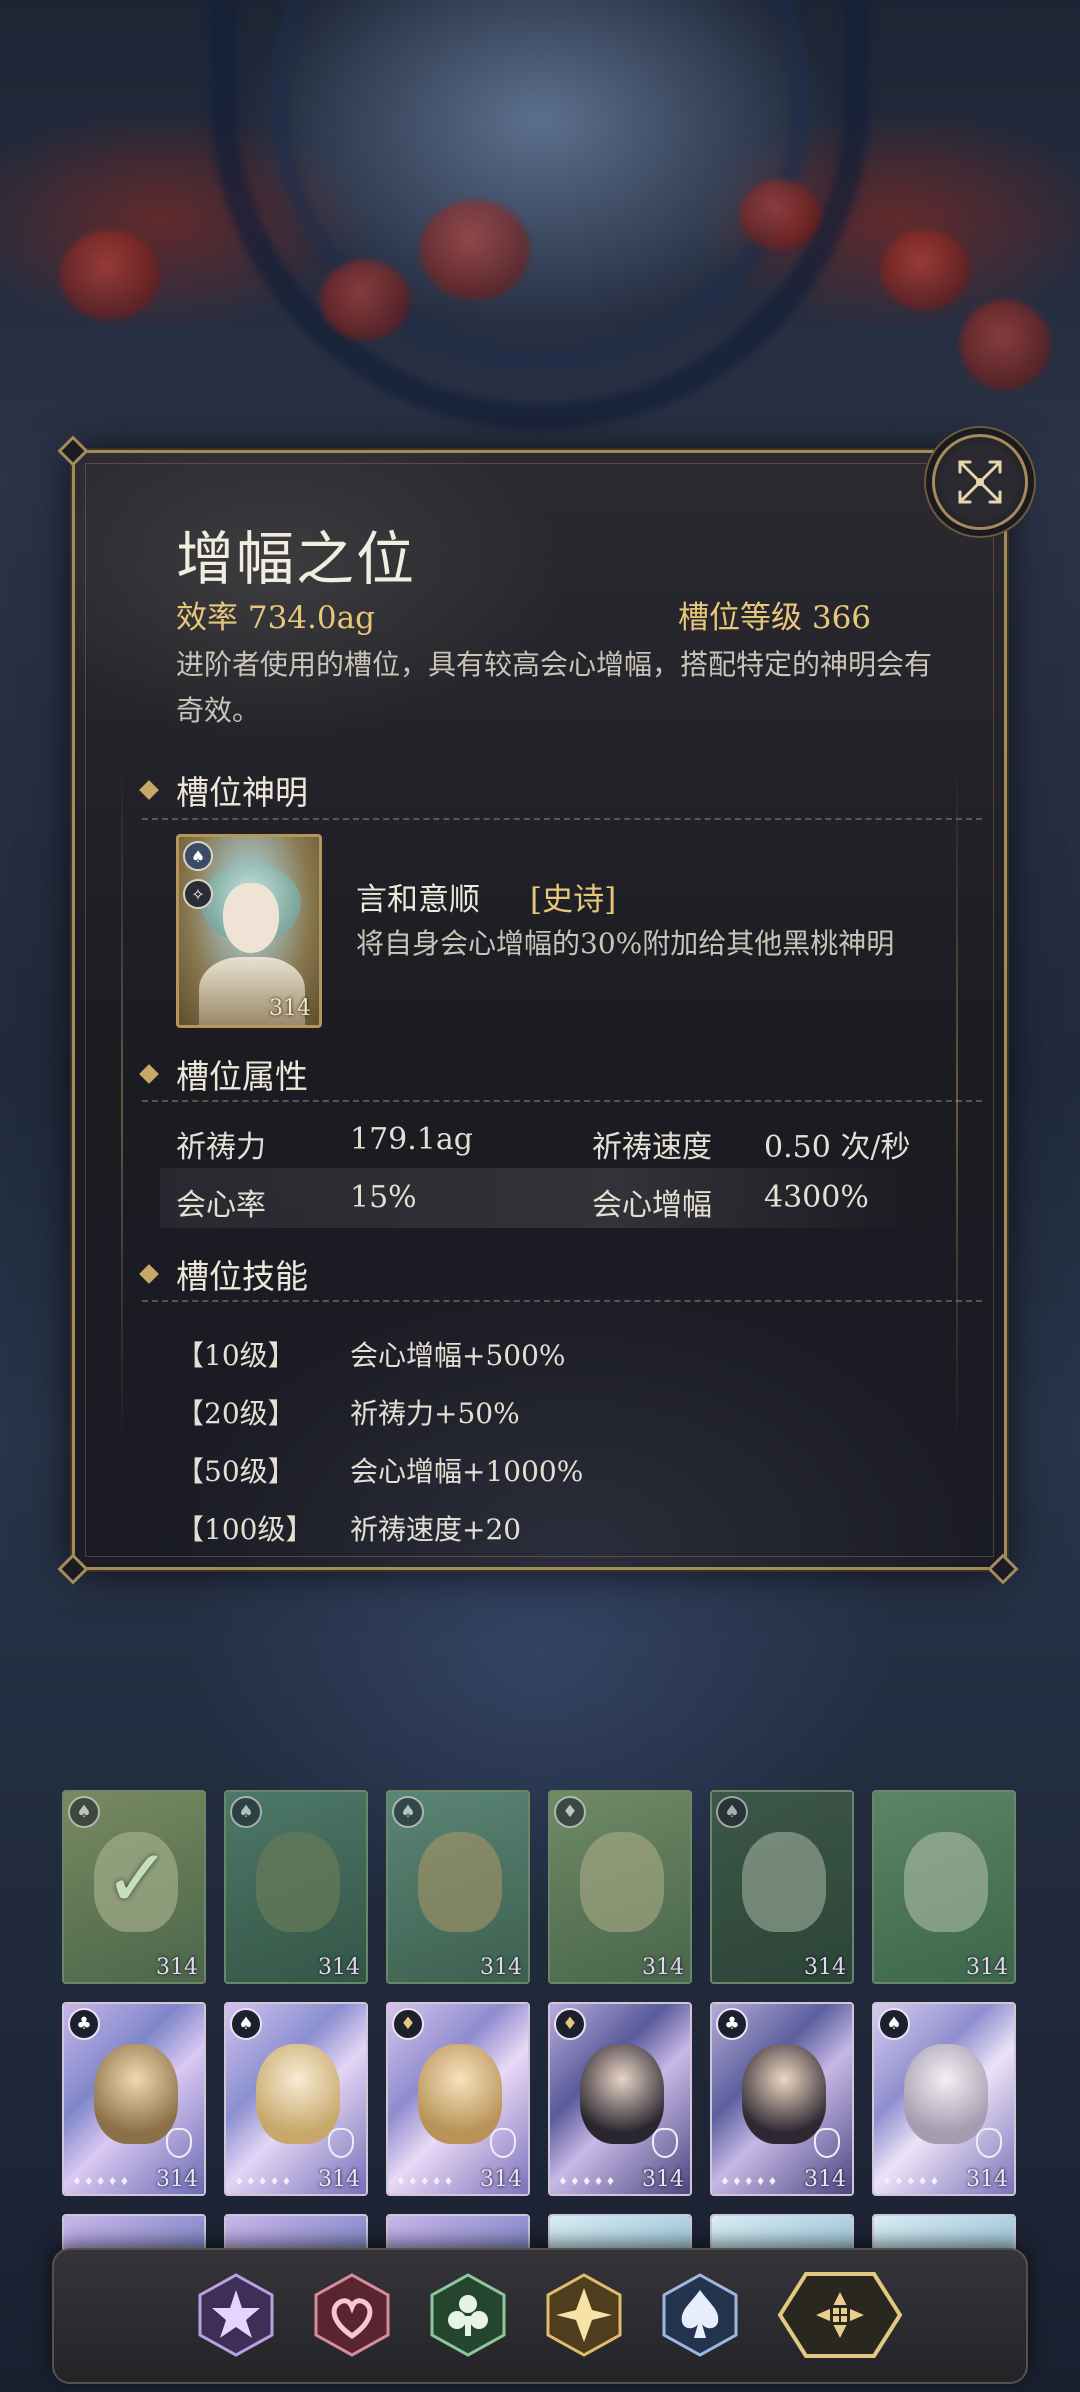 The width and height of the screenshot is (1080, 2392). What do you see at coordinates (957, 1103) in the screenshot?
I see `frame-line` at bounding box center [957, 1103].